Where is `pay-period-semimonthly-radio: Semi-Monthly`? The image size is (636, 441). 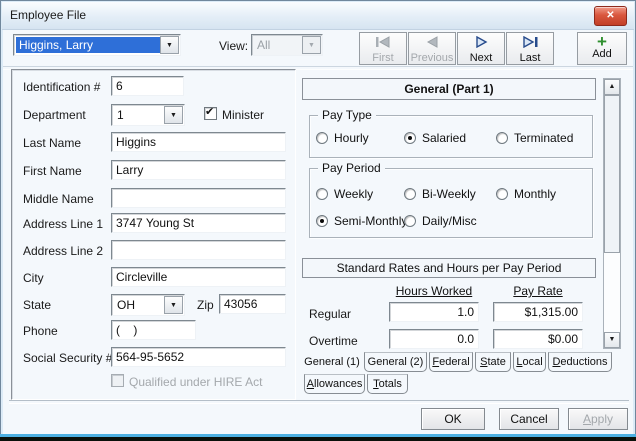 pay-period-semimonthly-radio: Semi-Monthly is located at coordinates (361, 221).